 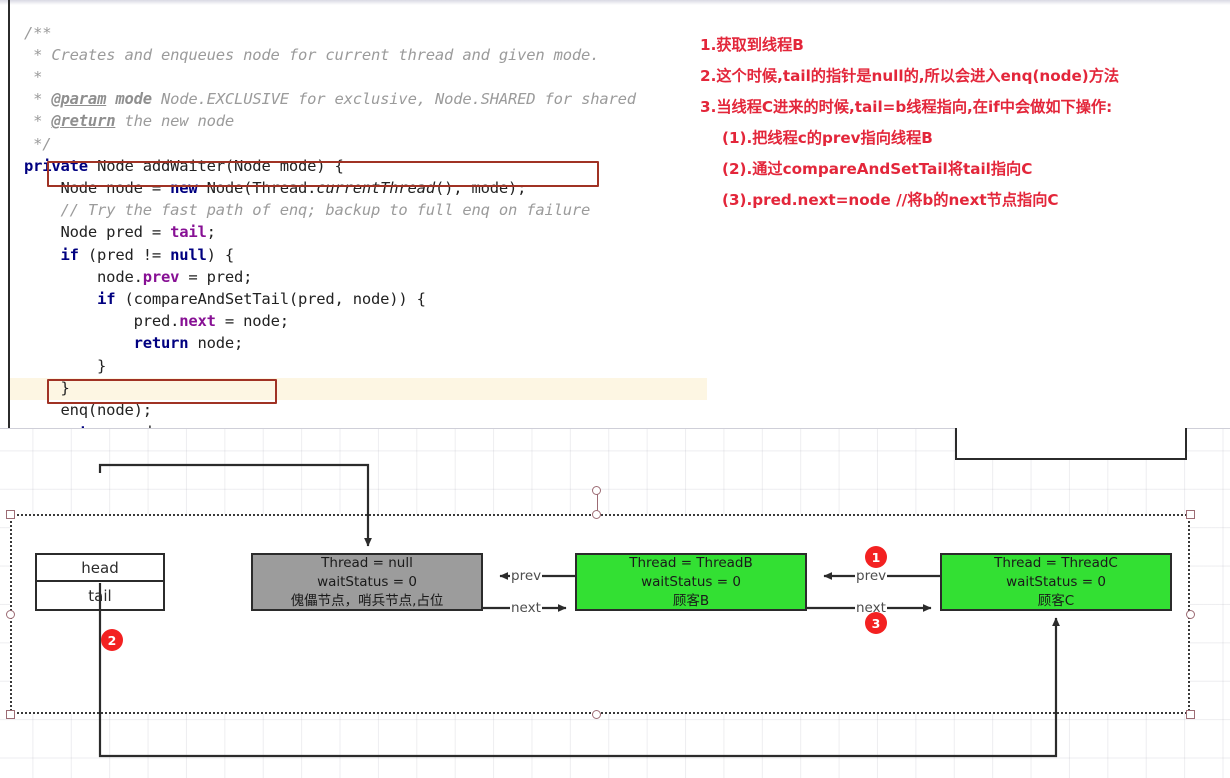 What do you see at coordinates (162, 391) in the screenshot?
I see `code-highlight-box-enq` at bounding box center [162, 391].